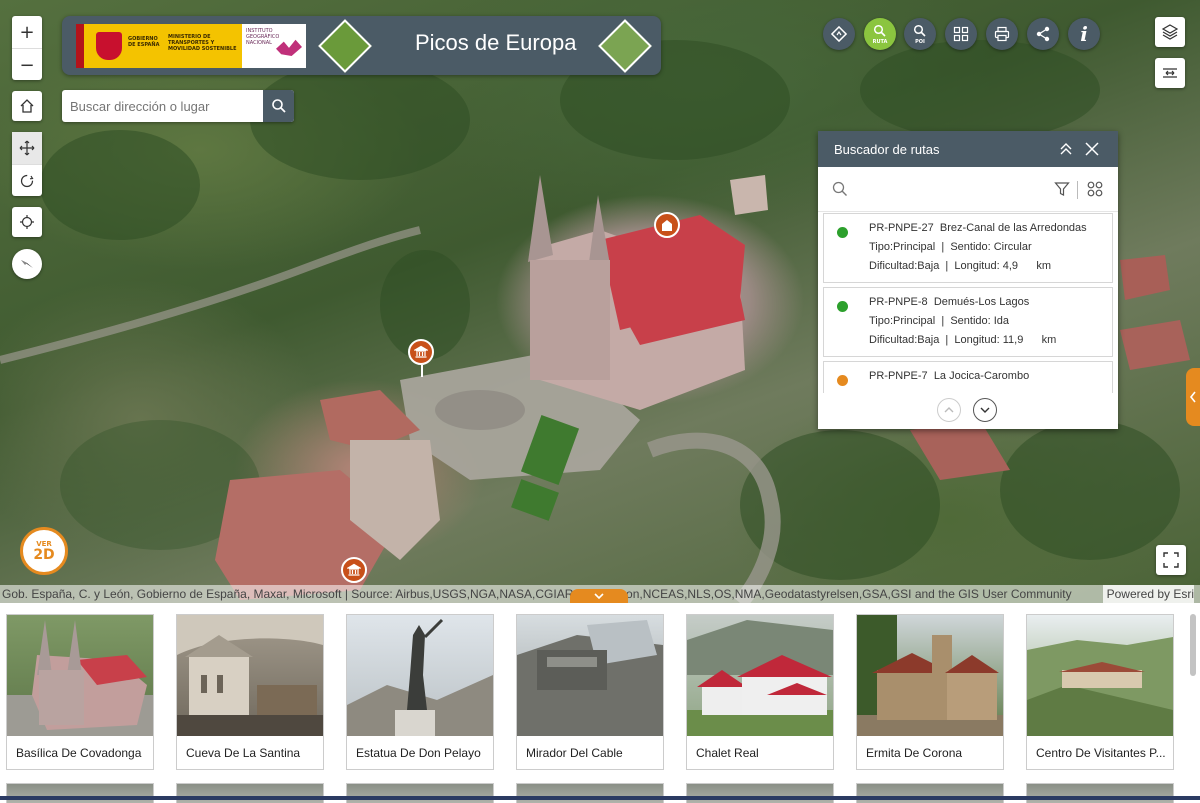 The height and width of the screenshot is (803, 1200). Describe the element at coordinates (289, 47) in the screenshot. I see `ign-logo-icon` at that location.